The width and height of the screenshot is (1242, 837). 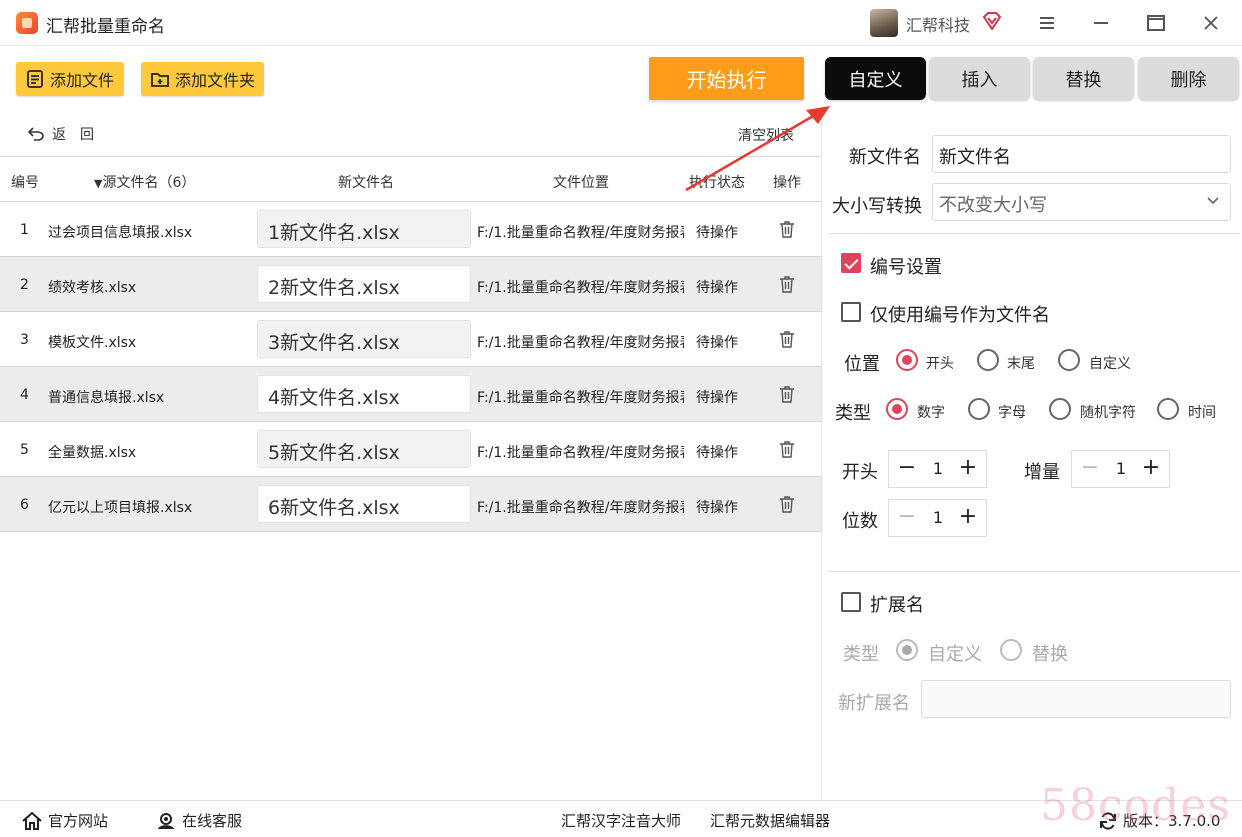 I want to click on add-file-button: 添加文件, so click(x=70, y=79).